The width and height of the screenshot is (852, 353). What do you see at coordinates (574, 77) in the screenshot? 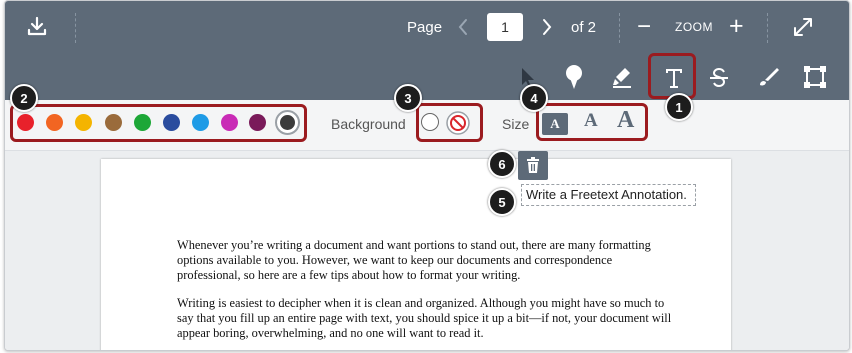
I see `pin-icon` at bounding box center [574, 77].